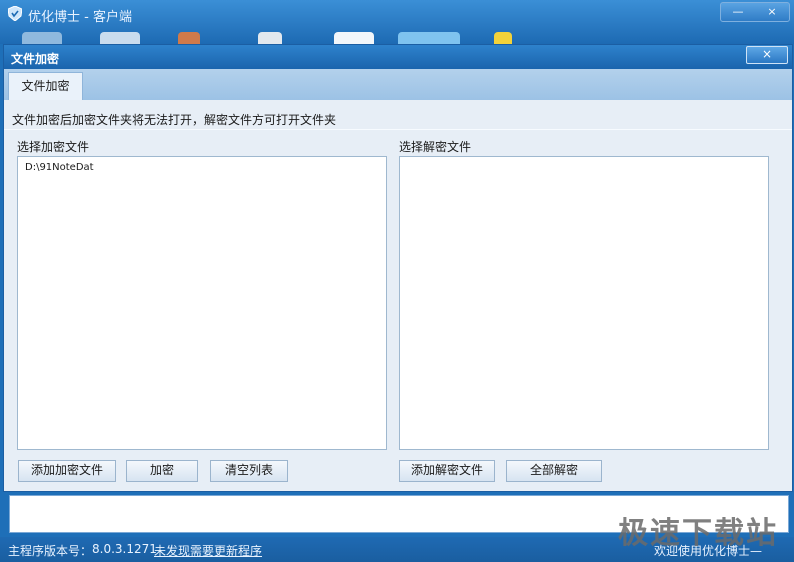 Image resolution: width=794 pixels, height=562 pixels. Describe the element at coordinates (35, 59) in the screenshot. I see `dialog-title: 文件加密` at that location.